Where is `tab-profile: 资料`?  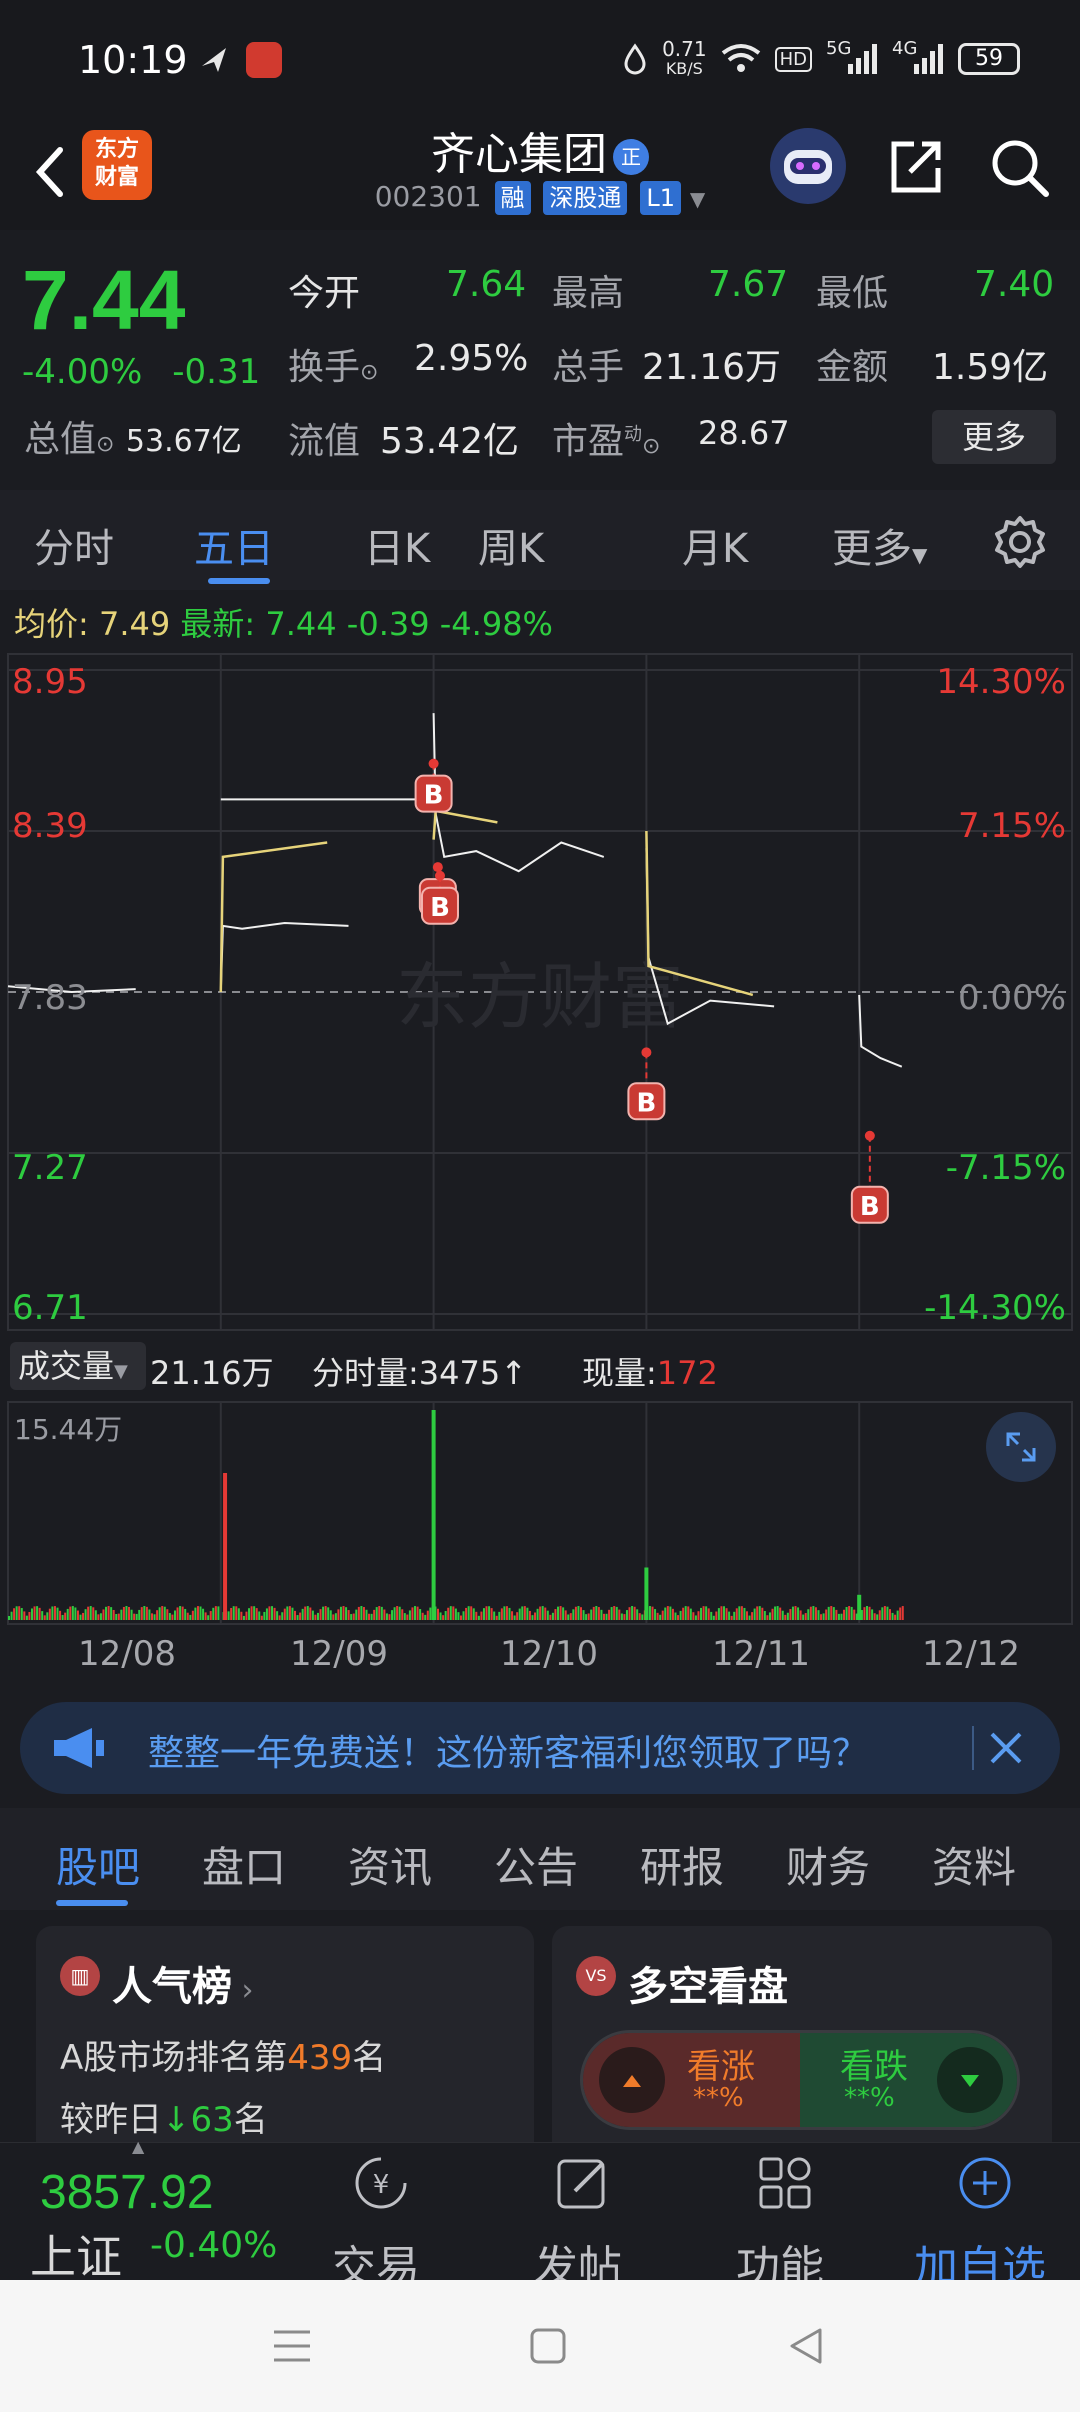 tab-profile: 资料 is located at coordinates (974, 1864).